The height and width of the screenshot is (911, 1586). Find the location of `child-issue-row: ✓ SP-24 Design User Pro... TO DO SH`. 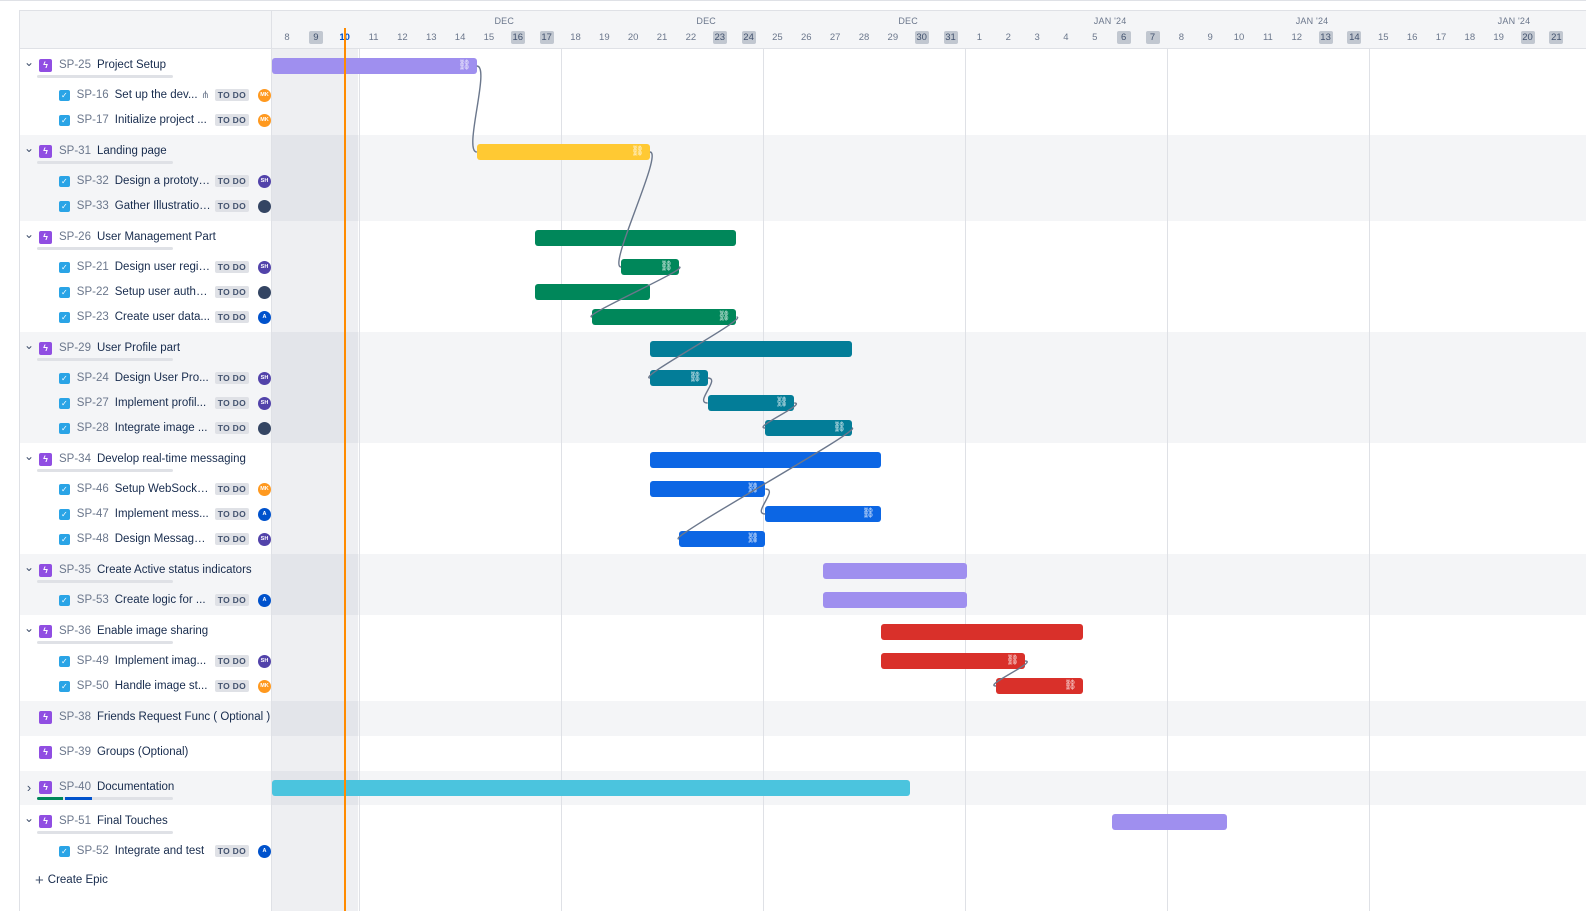

child-issue-row: ✓ SP-24 Design User Pro... TO DO SH is located at coordinates (145, 378).